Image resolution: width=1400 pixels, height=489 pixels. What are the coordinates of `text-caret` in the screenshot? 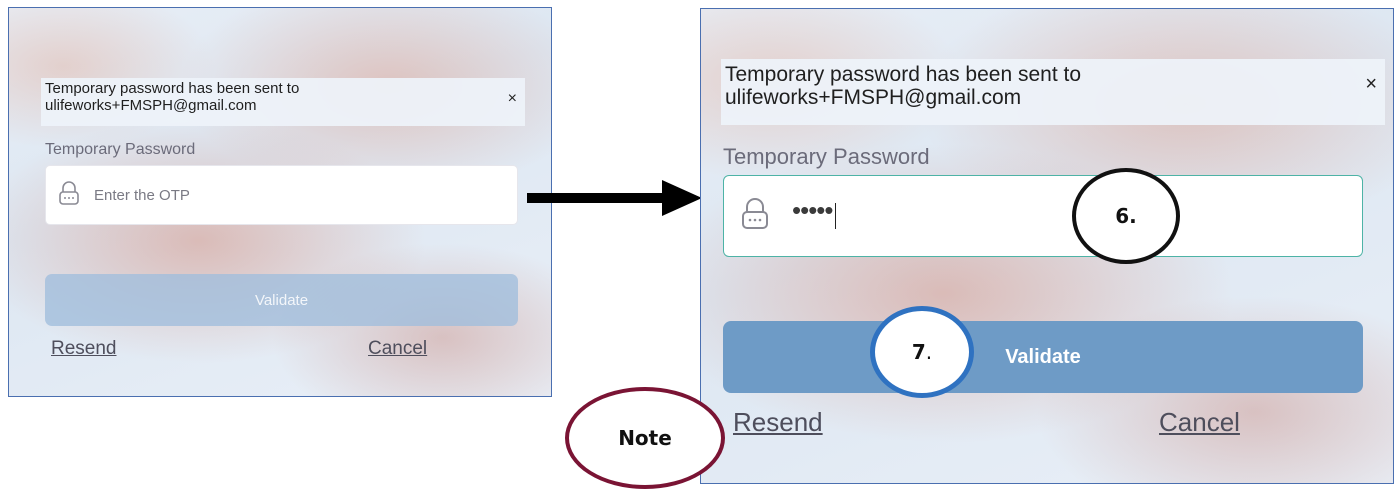 It's located at (835, 216).